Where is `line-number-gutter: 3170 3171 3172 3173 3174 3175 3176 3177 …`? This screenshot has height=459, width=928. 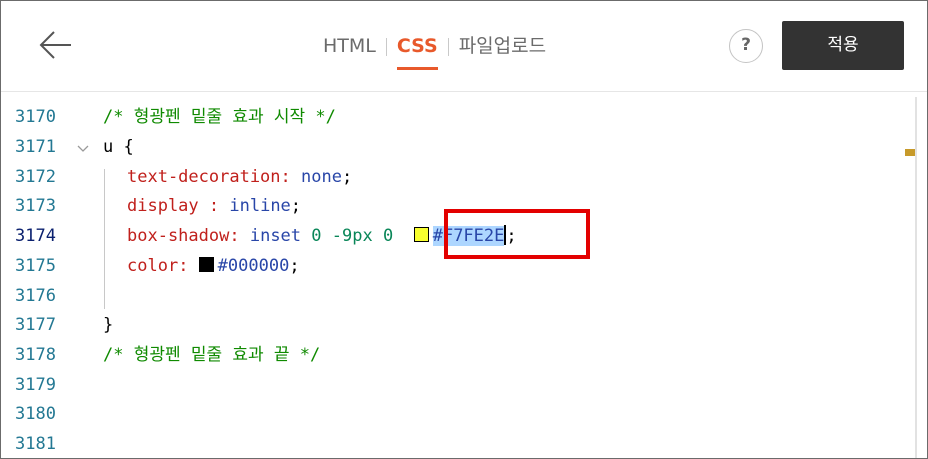
line-number-gutter: 3170 3171 3172 3173 3174 3175 3176 3177 … is located at coordinates (51, 275).